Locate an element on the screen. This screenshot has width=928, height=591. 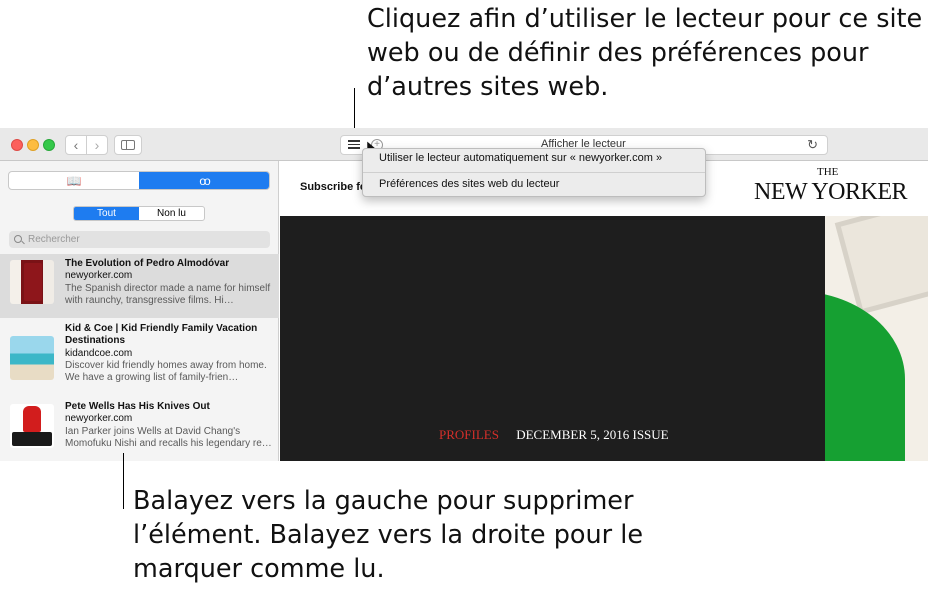
menu-divider is located at coordinates (534, 172).